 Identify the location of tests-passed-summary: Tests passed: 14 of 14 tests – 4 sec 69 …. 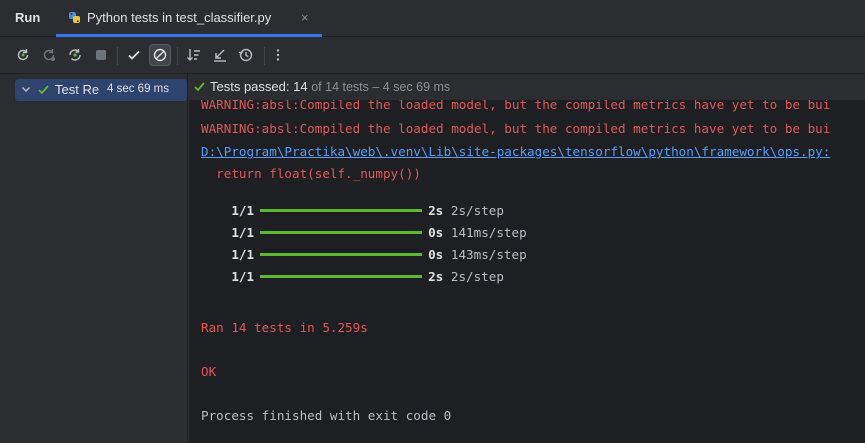
(330, 86).